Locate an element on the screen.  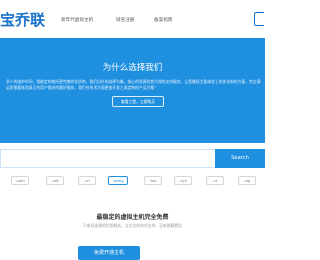
hero-title: 为什么选择我们 is located at coordinates (132, 68).